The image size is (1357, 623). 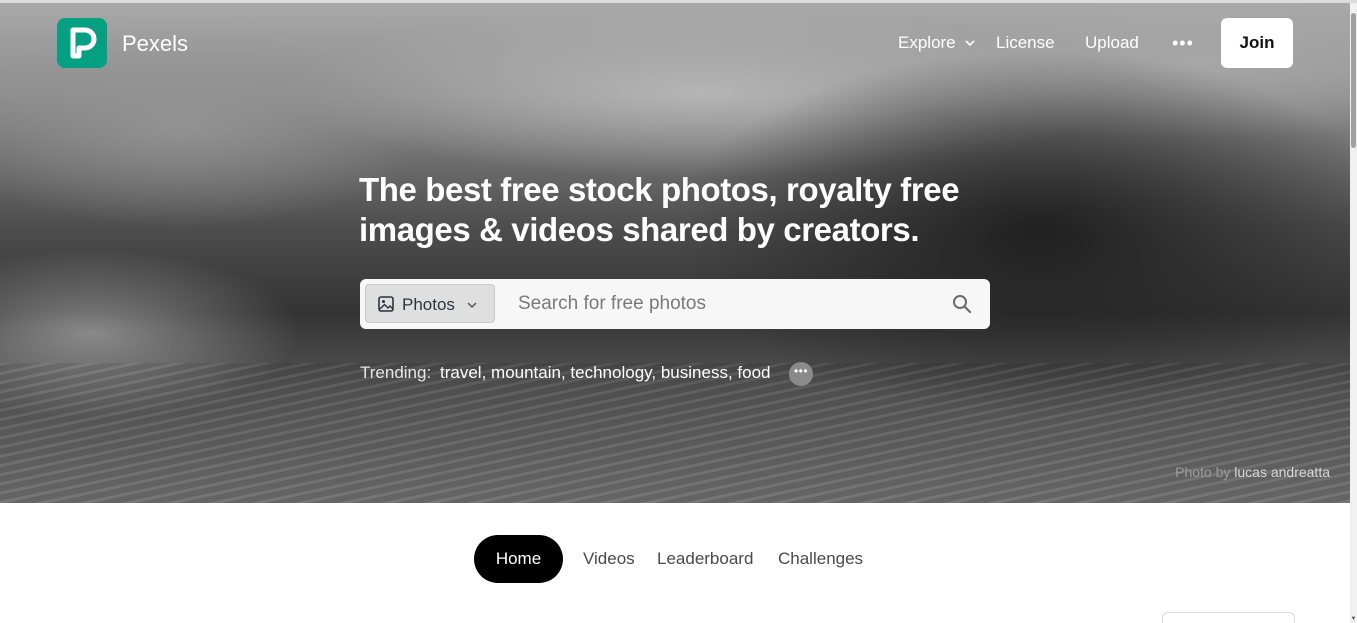 What do you see at coordinates (801, 374) in the screenshot?
I see `more-icon: •••` at bounding box center [801, 374].